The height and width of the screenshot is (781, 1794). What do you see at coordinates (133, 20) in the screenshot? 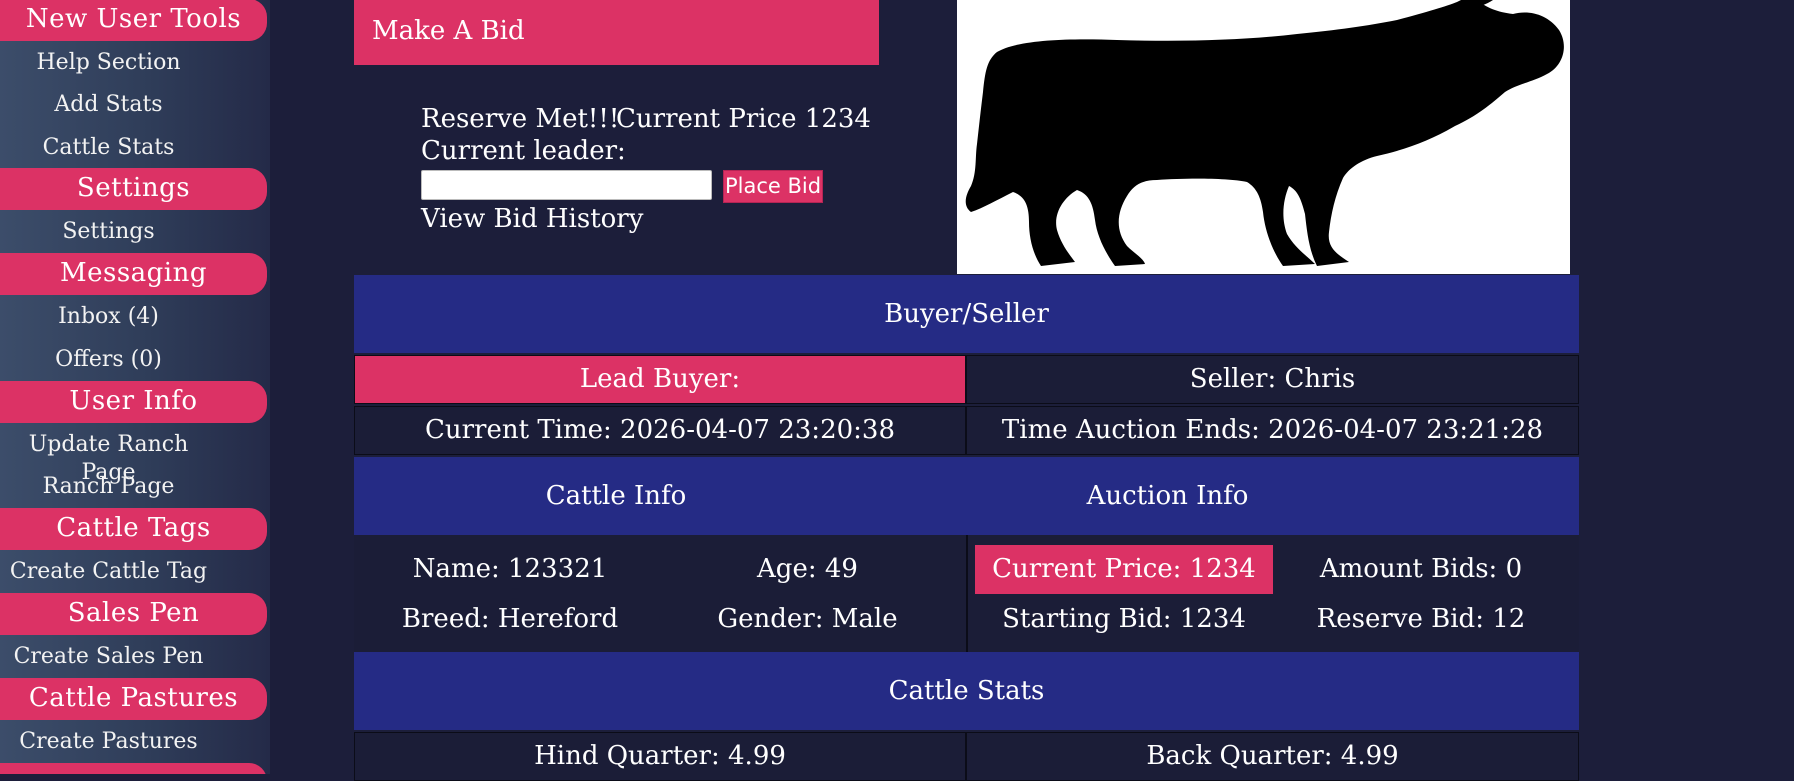
I see `sidebar-heading-new-user-tools: New User Tools` at bounding box center [133, 20].